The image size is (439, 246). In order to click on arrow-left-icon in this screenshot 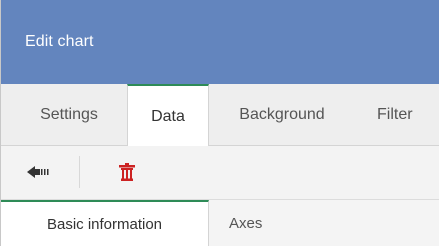, I will do `click(38, 172)`.